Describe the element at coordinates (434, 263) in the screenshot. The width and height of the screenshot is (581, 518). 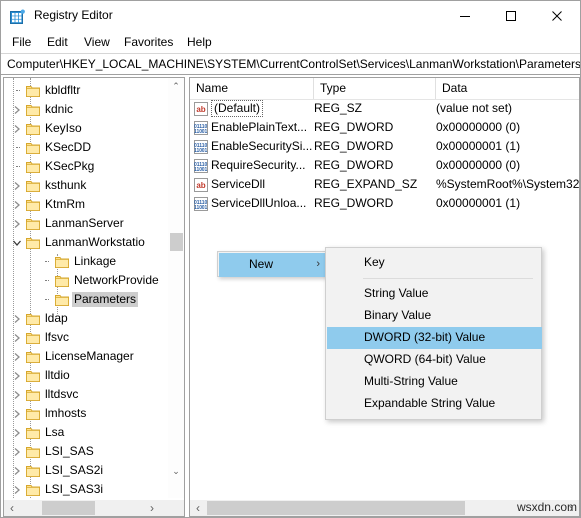
I see `menu-item-key: Key` at that location.